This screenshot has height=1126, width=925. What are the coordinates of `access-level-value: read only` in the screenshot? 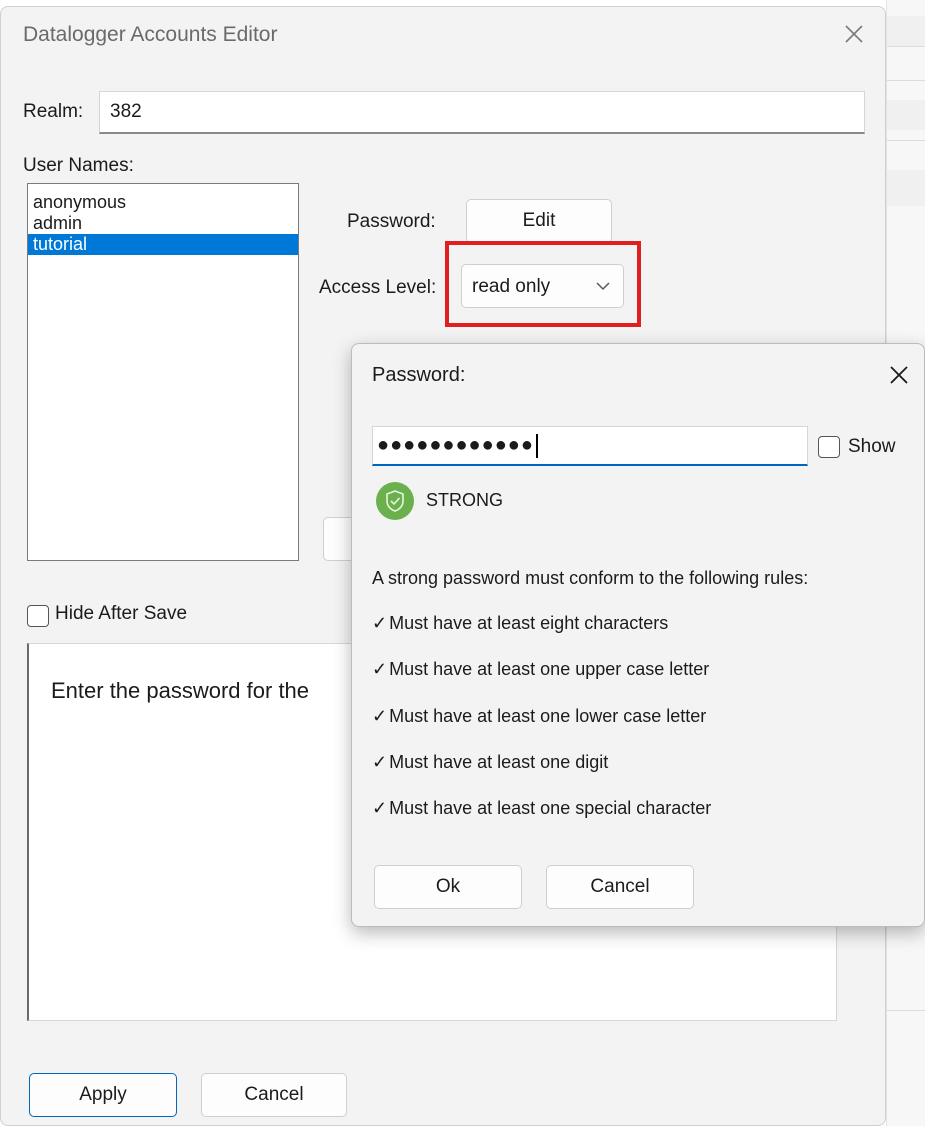 It's located at (511, 286).